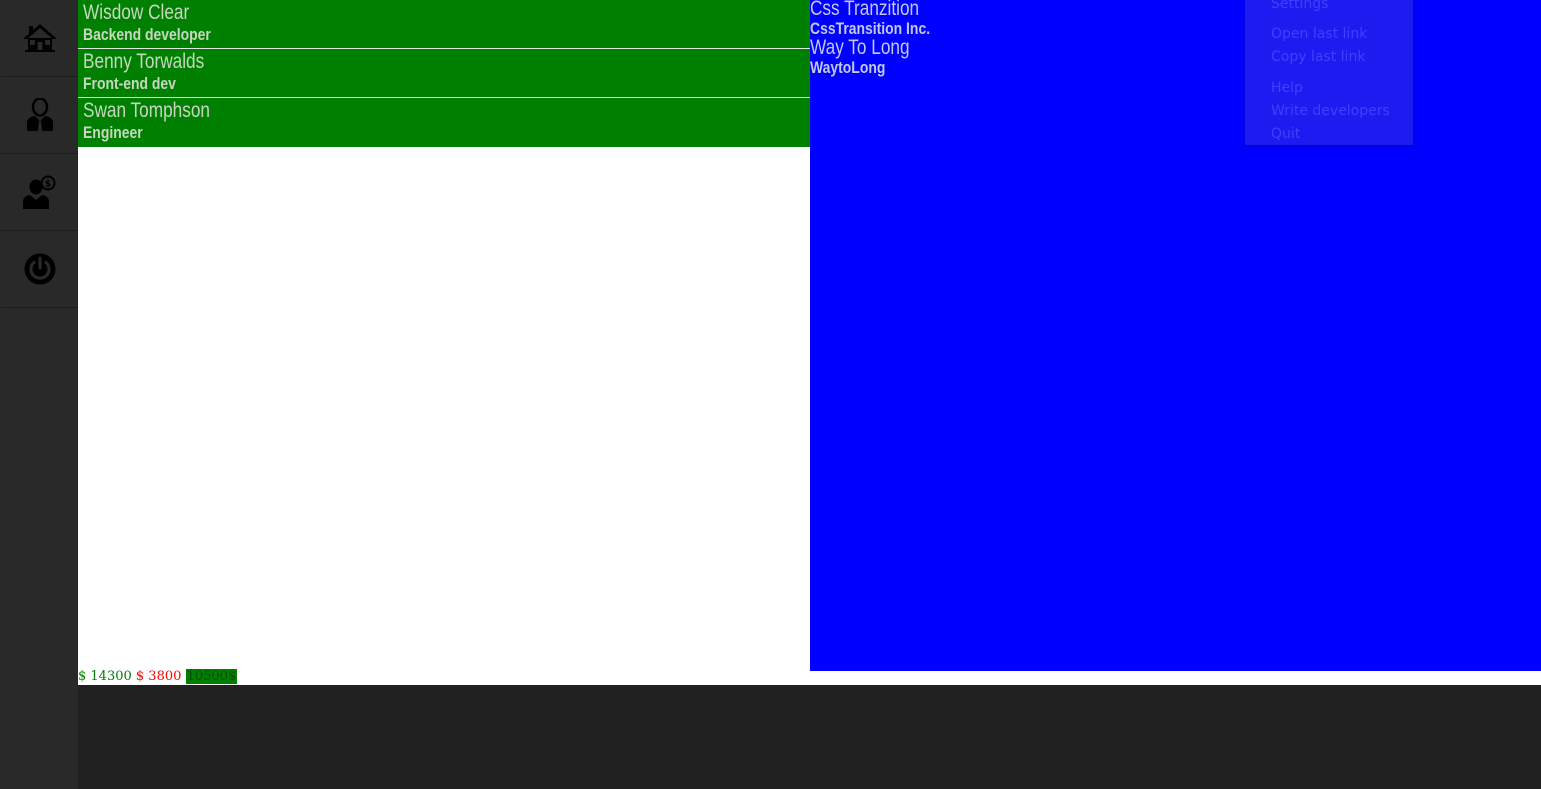  I want to click on employee-name: Swan Tomphson, so click(146, 110).